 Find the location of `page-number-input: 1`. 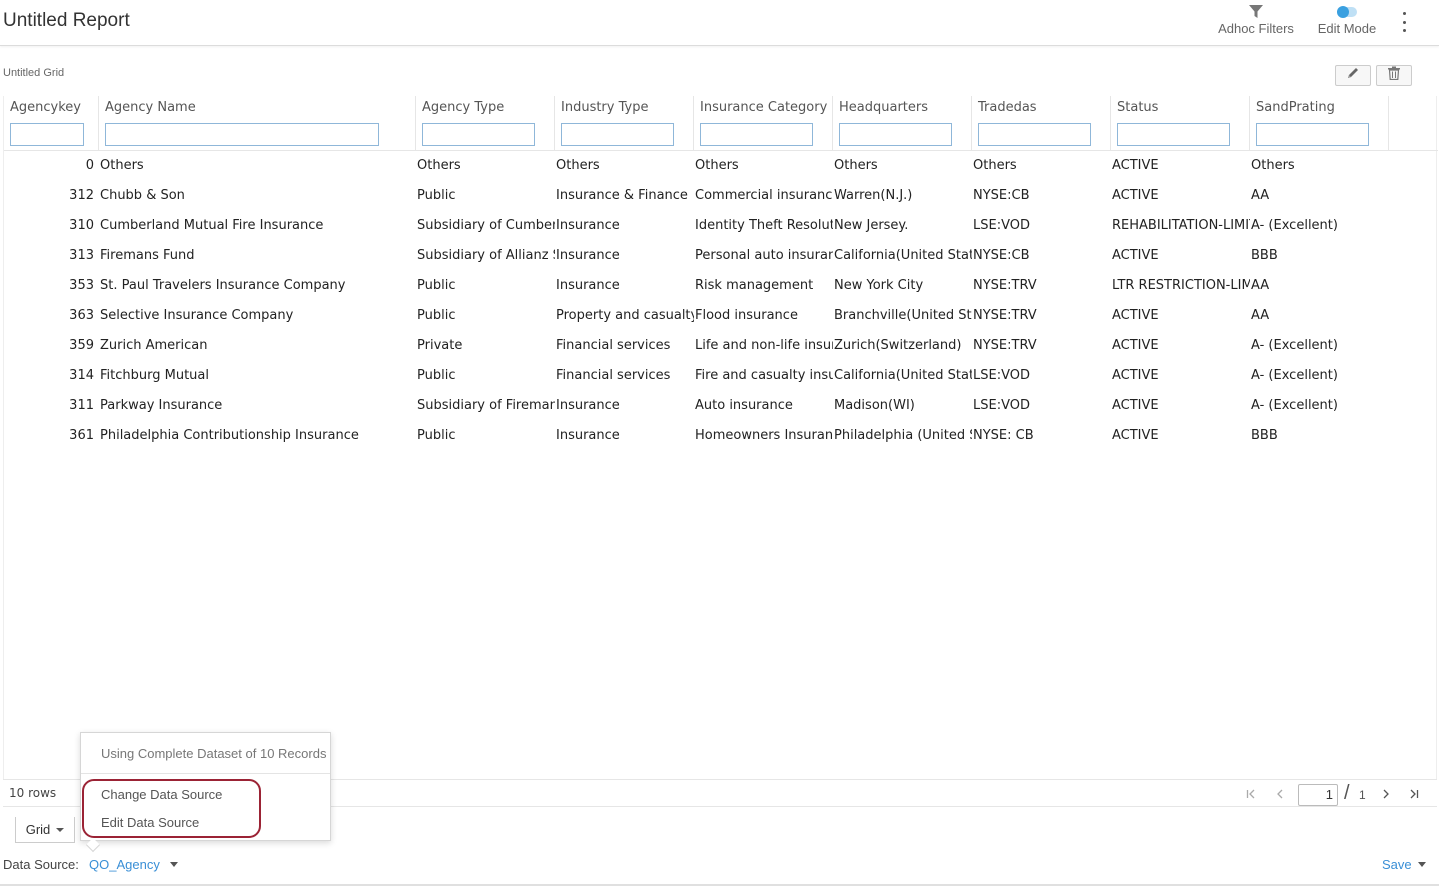

page-number-input: 1 is located at coordinates (1318, 795).